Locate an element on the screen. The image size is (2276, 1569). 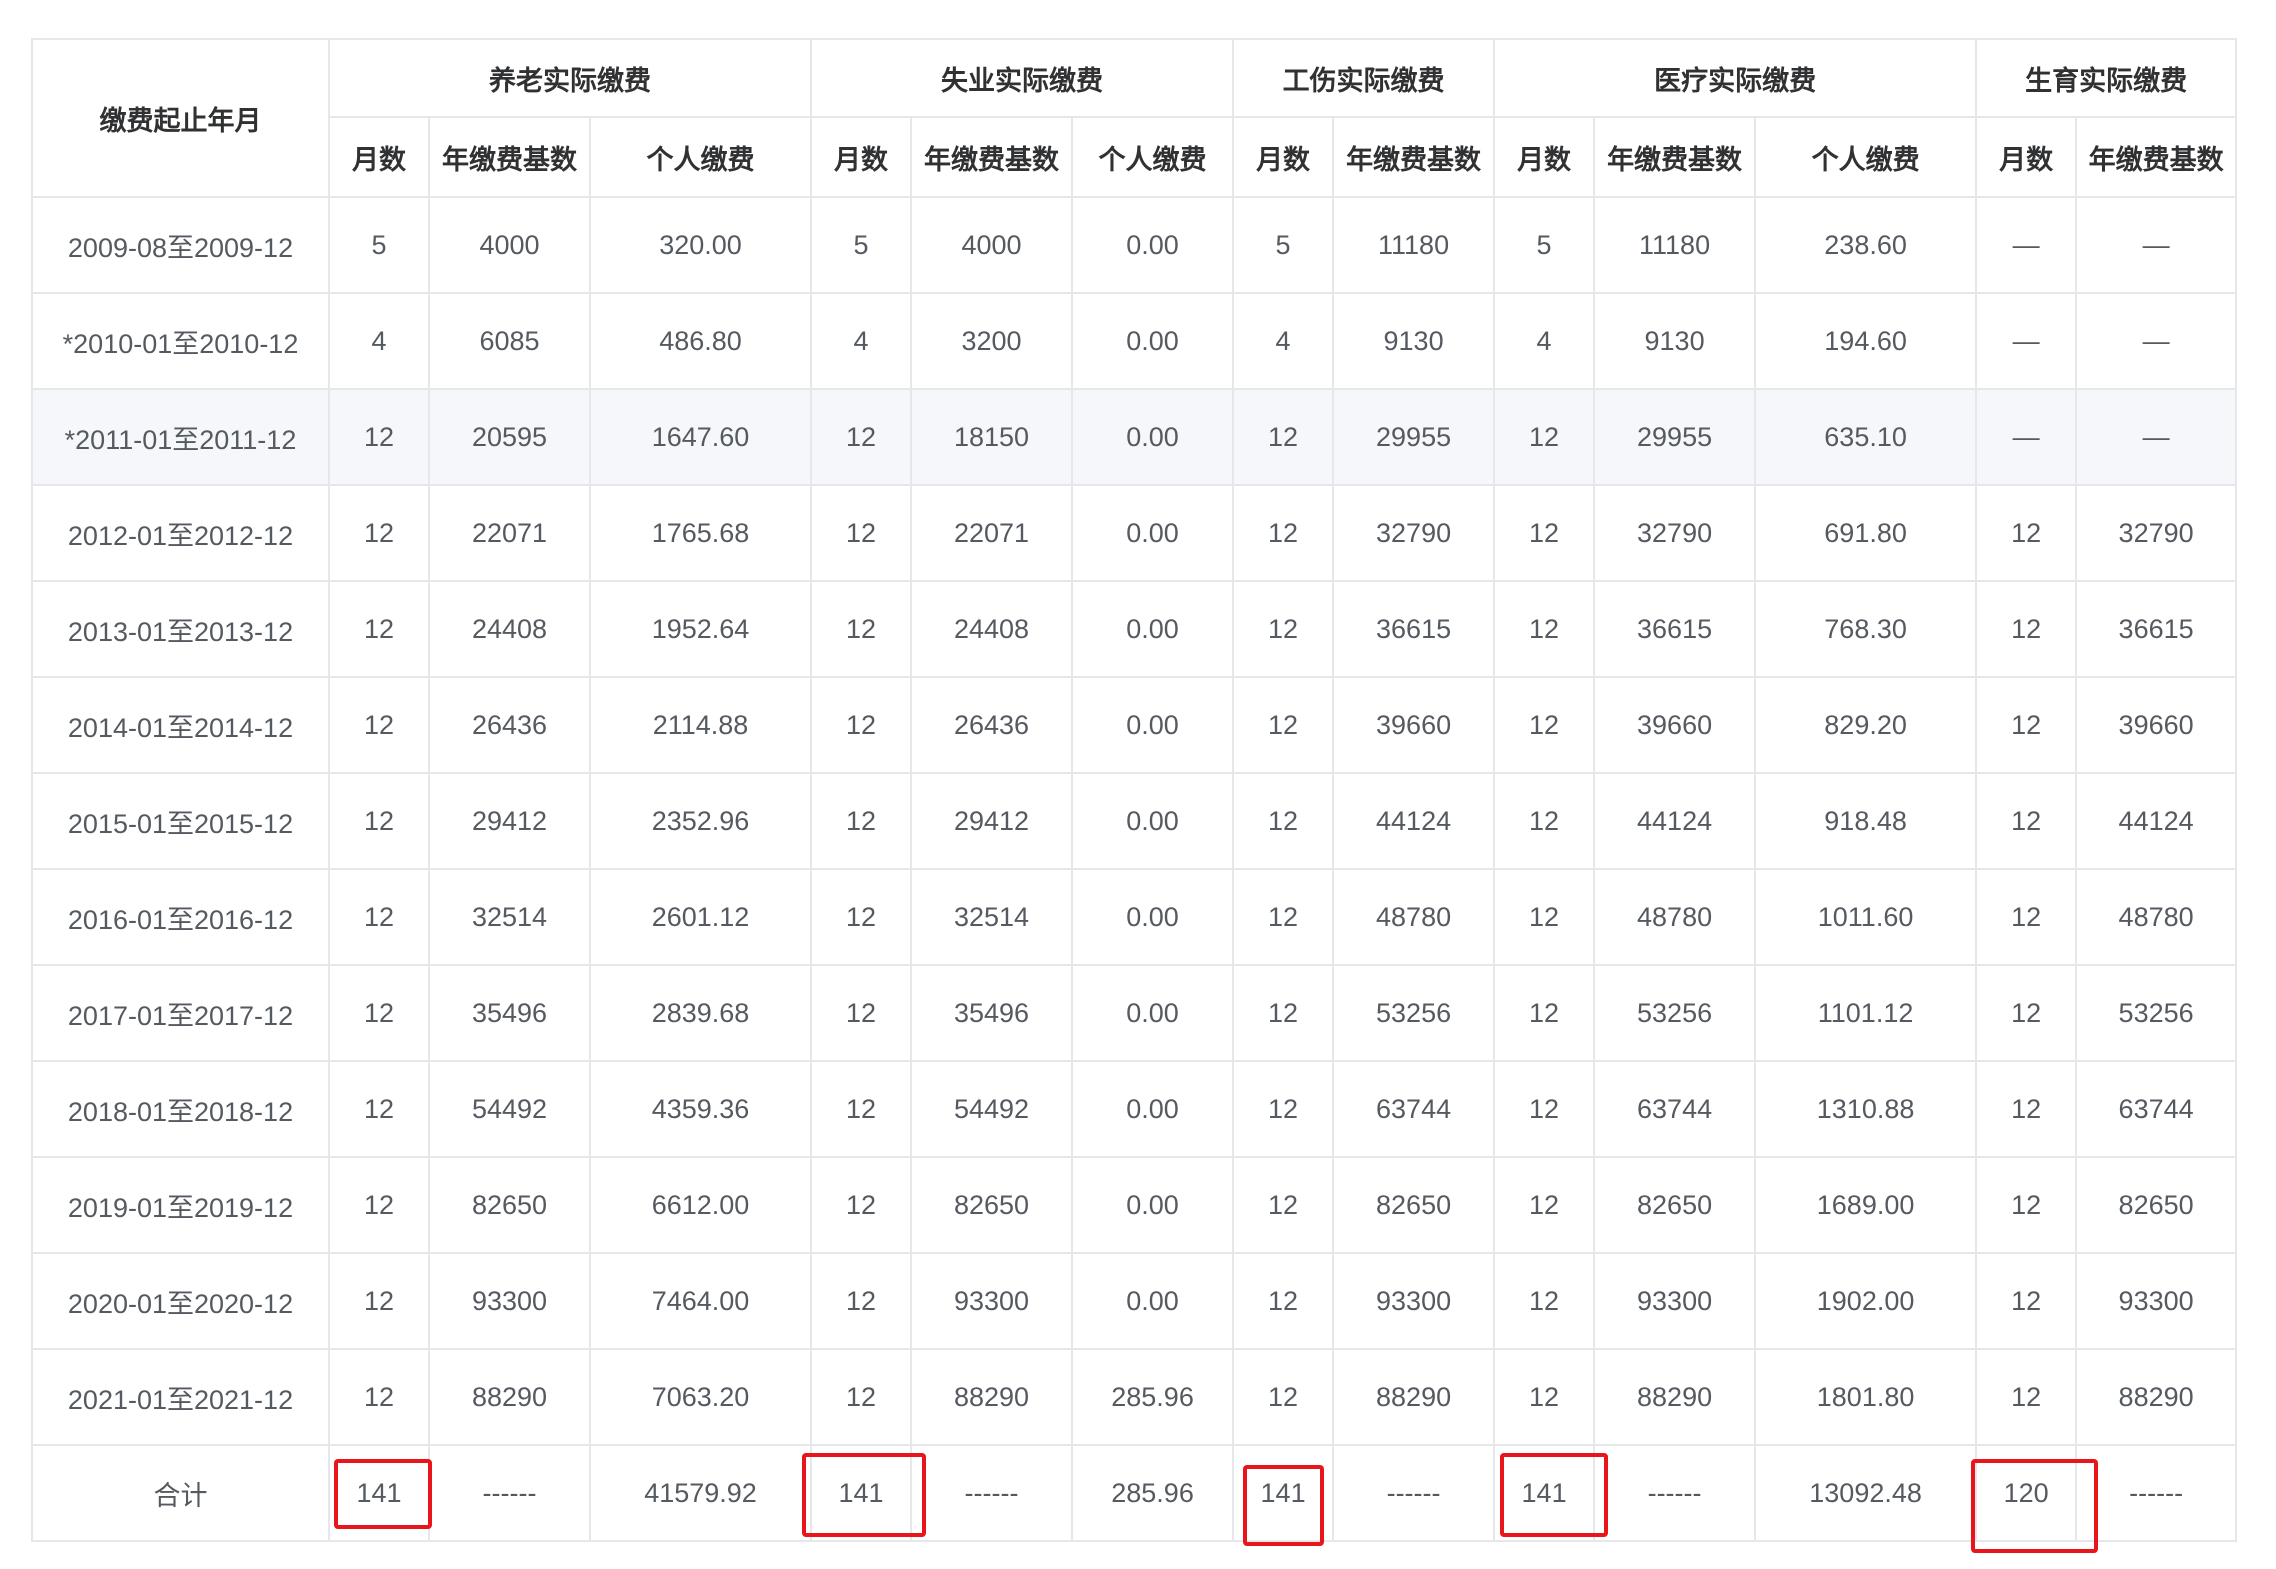
table-cell: 6612.00 is located at coordinates (700, 1205).